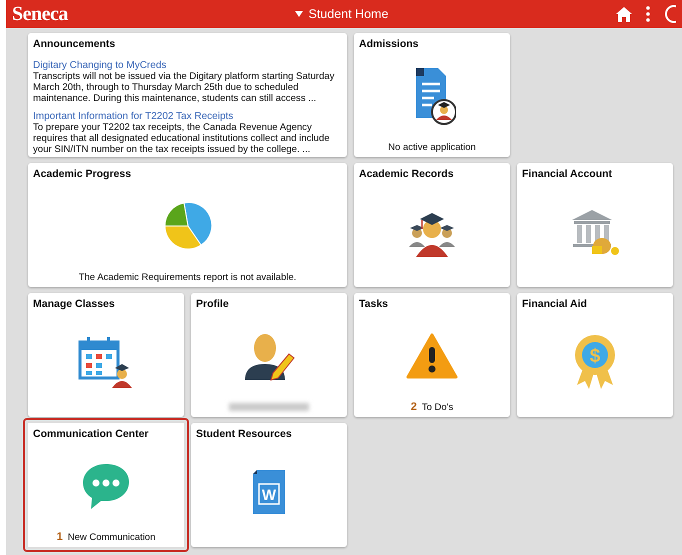 The image size is (682, 555). What do you see at coordinates (82, 174) in the screenshot?
I see `tile-title: Academic Progress` at bounding box center [82, 174].